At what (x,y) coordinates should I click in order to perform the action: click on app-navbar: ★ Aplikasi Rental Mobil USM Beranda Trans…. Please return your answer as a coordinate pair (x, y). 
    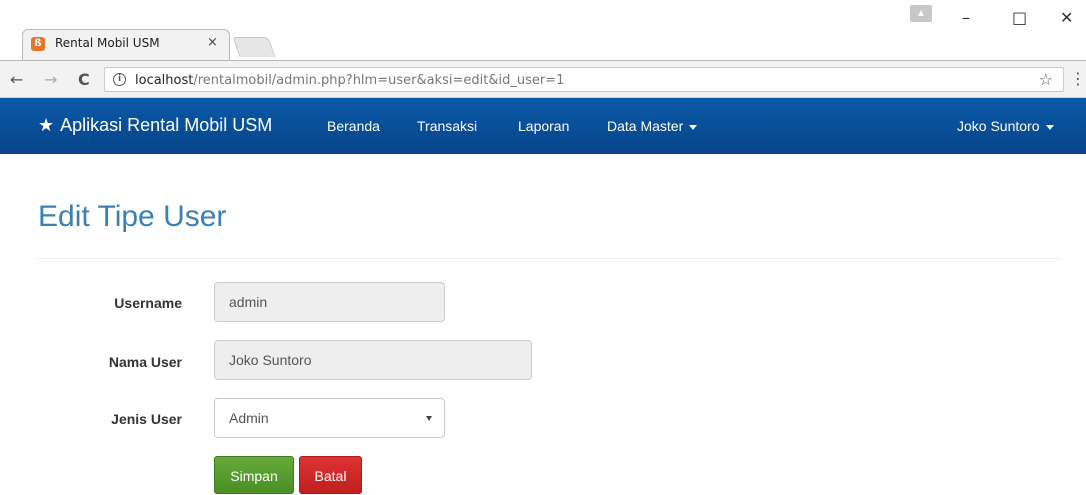
    Looking at the image, I should click on (543, 126).